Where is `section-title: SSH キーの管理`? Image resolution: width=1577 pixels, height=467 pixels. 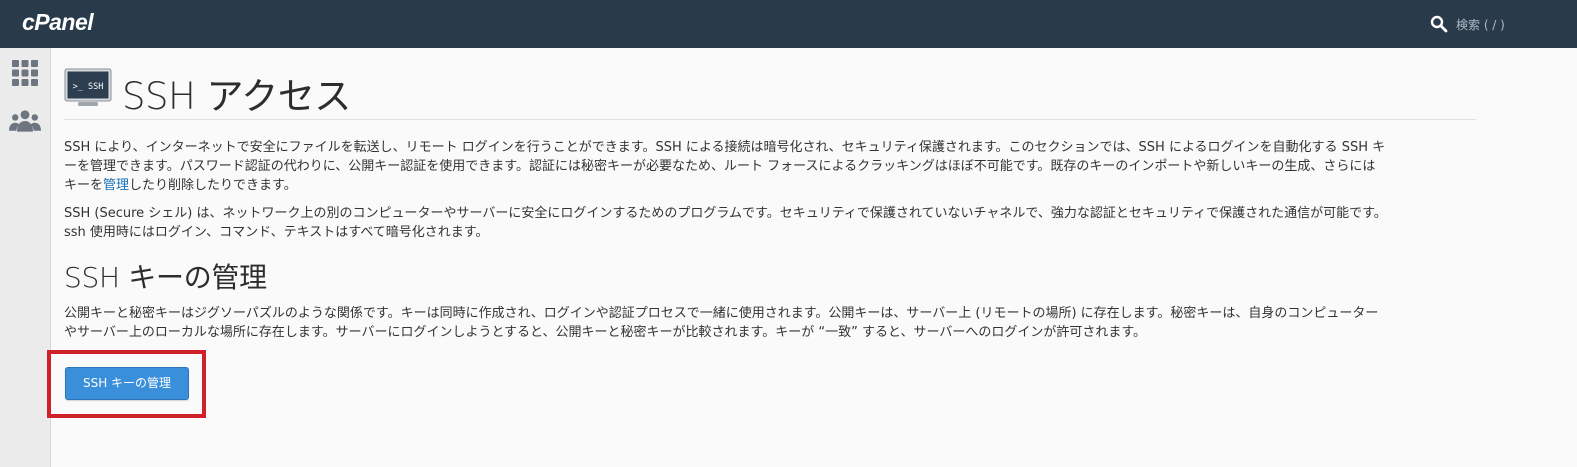
section-title: SSH キーの管理 is located at coordinates (165, 277).